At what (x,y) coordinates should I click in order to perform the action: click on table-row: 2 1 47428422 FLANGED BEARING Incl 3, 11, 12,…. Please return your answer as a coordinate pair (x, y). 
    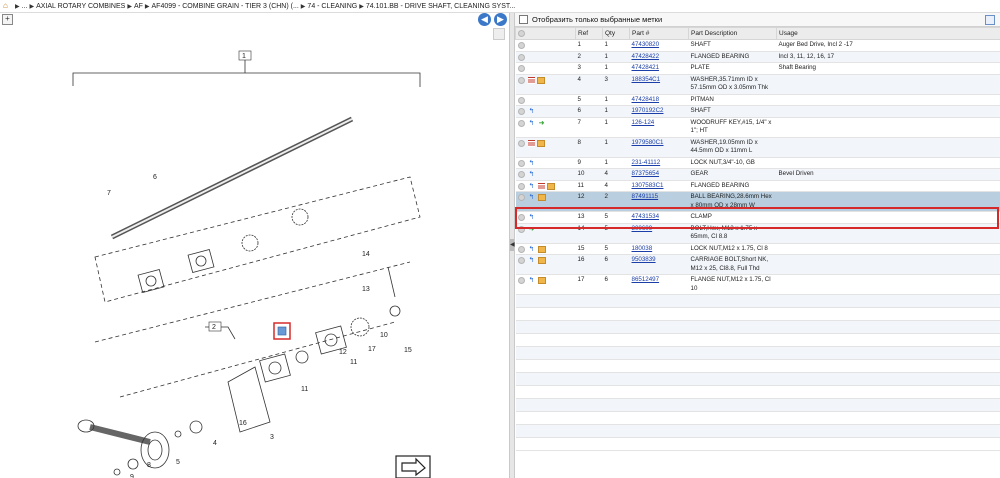
    Looking at the image, I should click on (757, 57).